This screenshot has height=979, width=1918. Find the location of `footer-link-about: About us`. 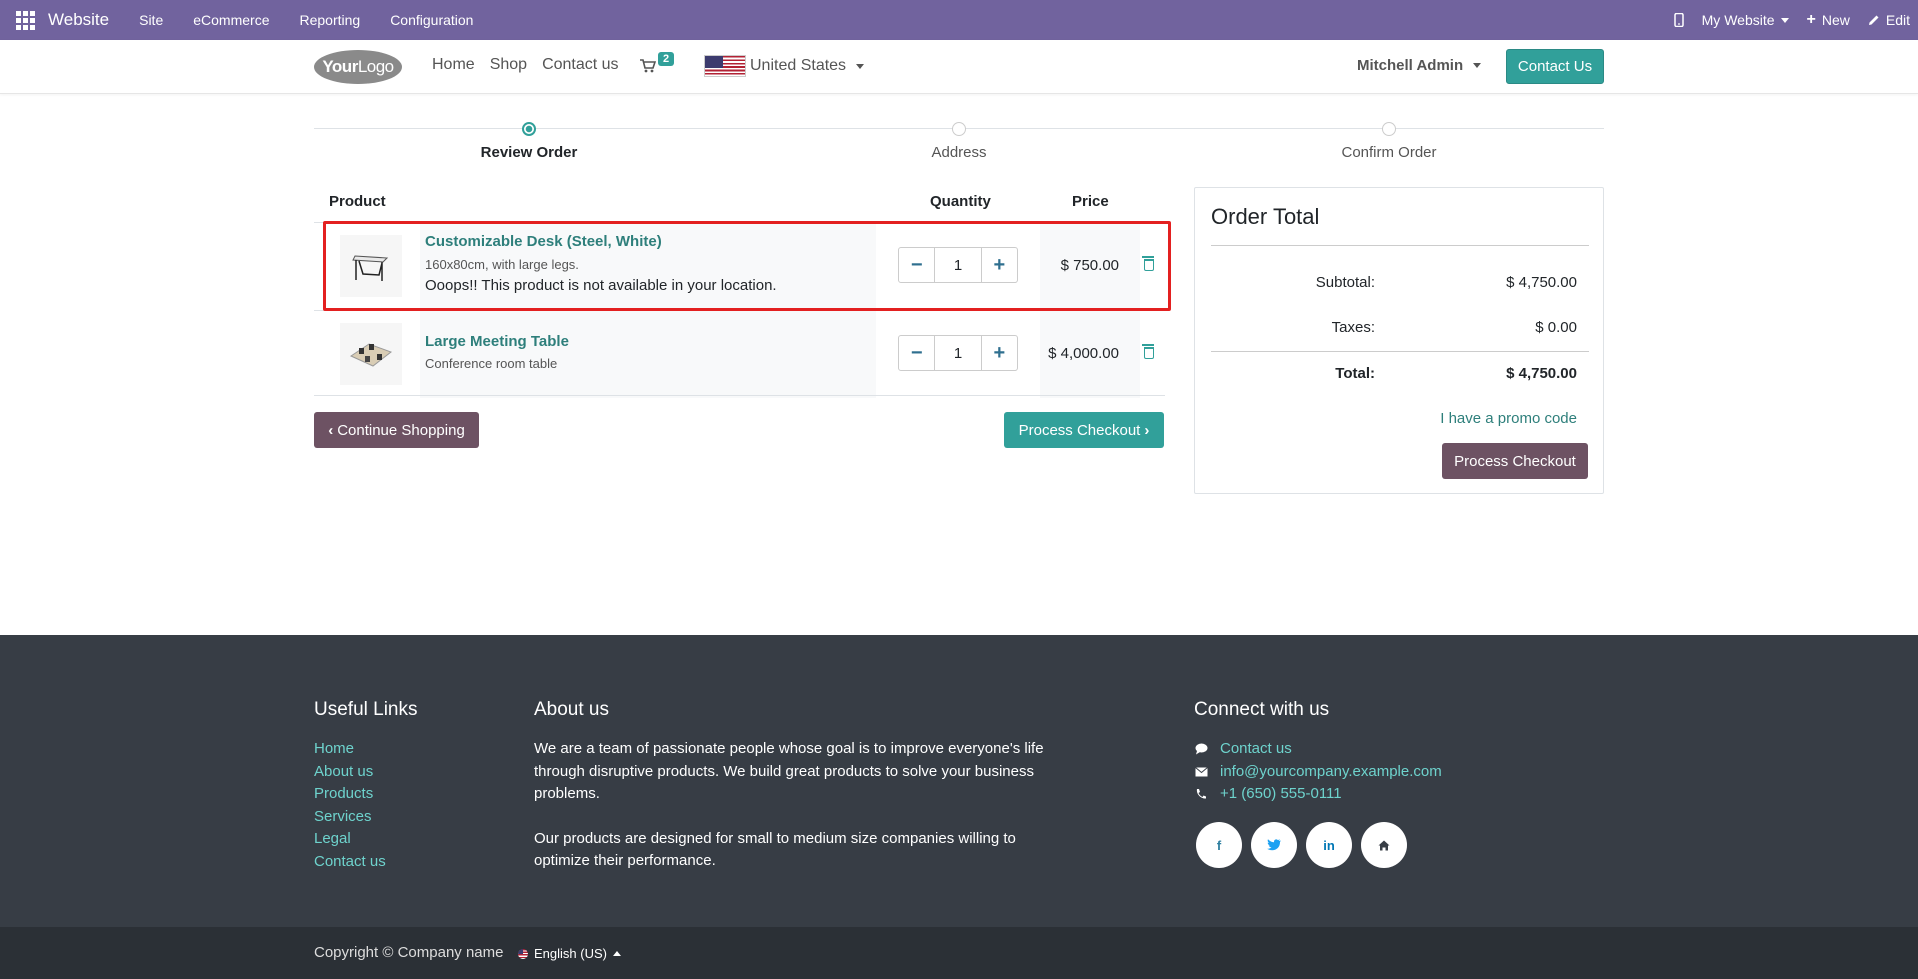

footer-link-about: About us is located at coordinates (350, 772).